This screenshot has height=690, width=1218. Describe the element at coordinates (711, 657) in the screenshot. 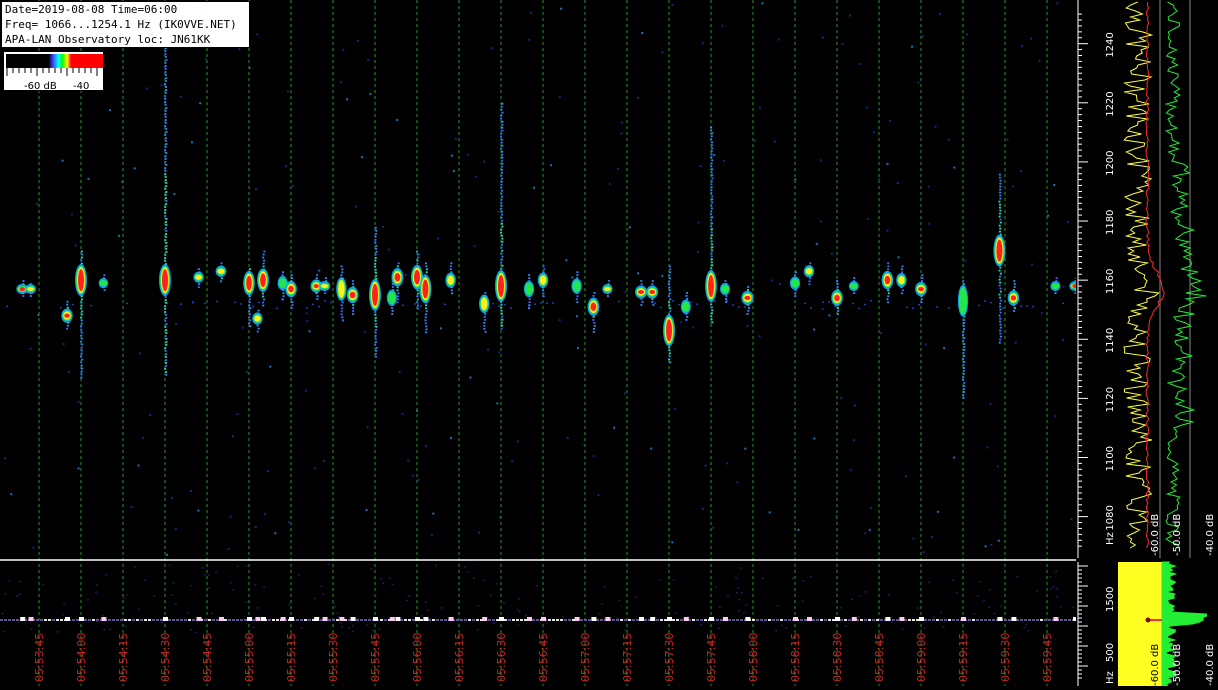

I see `time-tick-label: 05:57:45` at that location.